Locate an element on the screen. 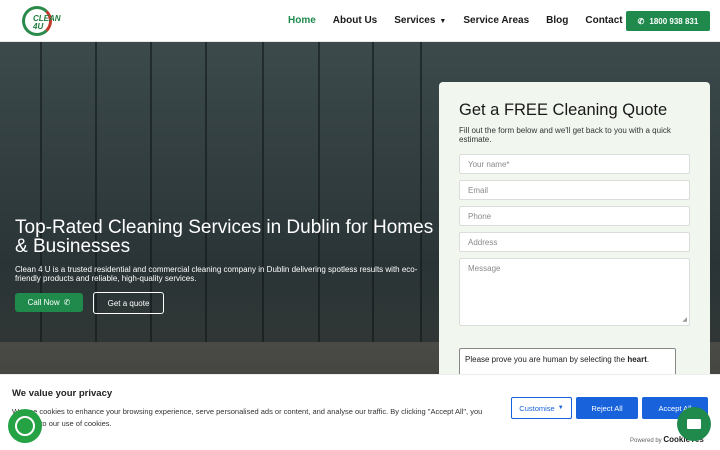 This screenshot has height=450, width=720. nav-home: Home is located at coordinates (302, 20).